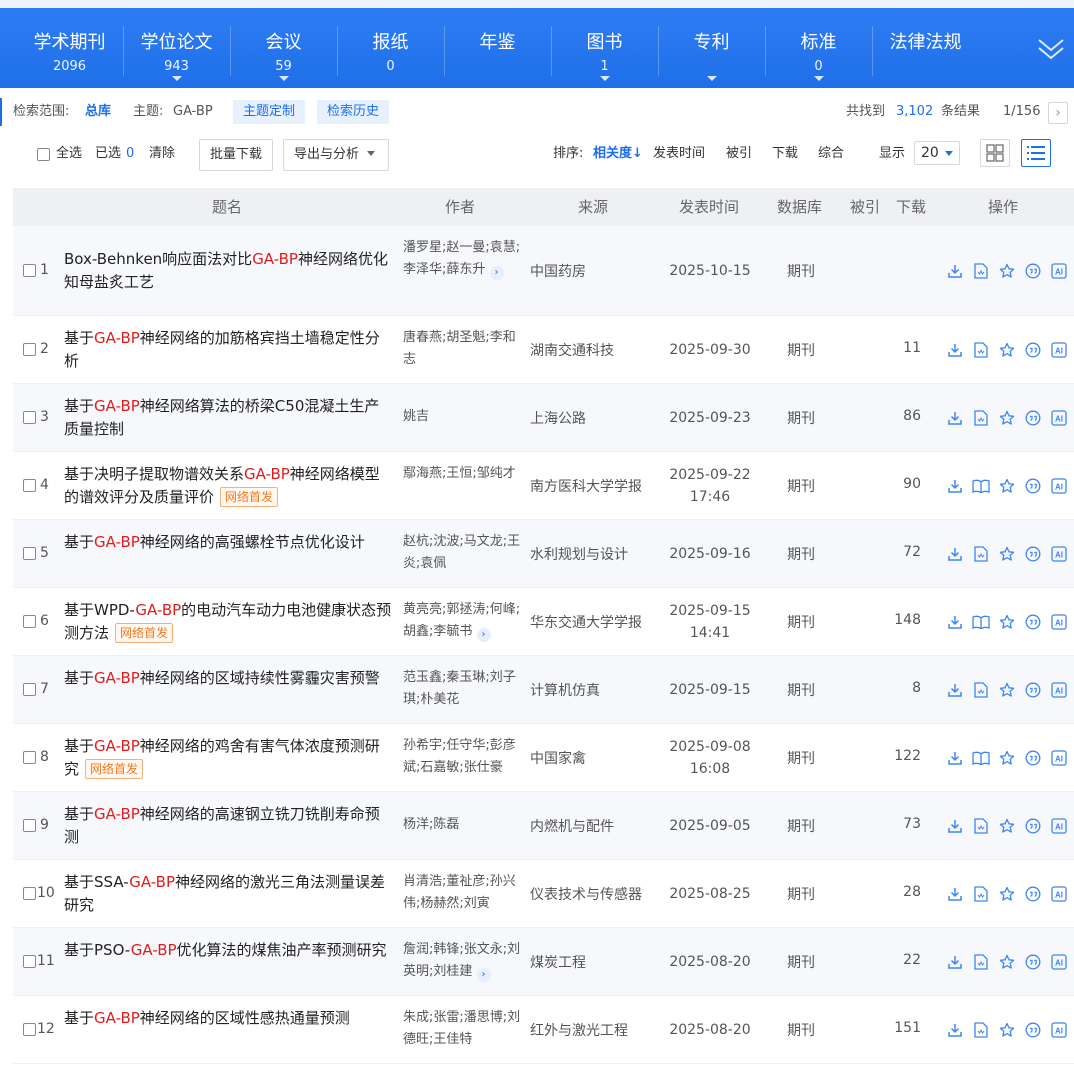 The height and width of the screenshot is (1073, 1074). Describe the element at coordinates (937, 153) in the screenshot. I see `page-size-select: 20` at that location.